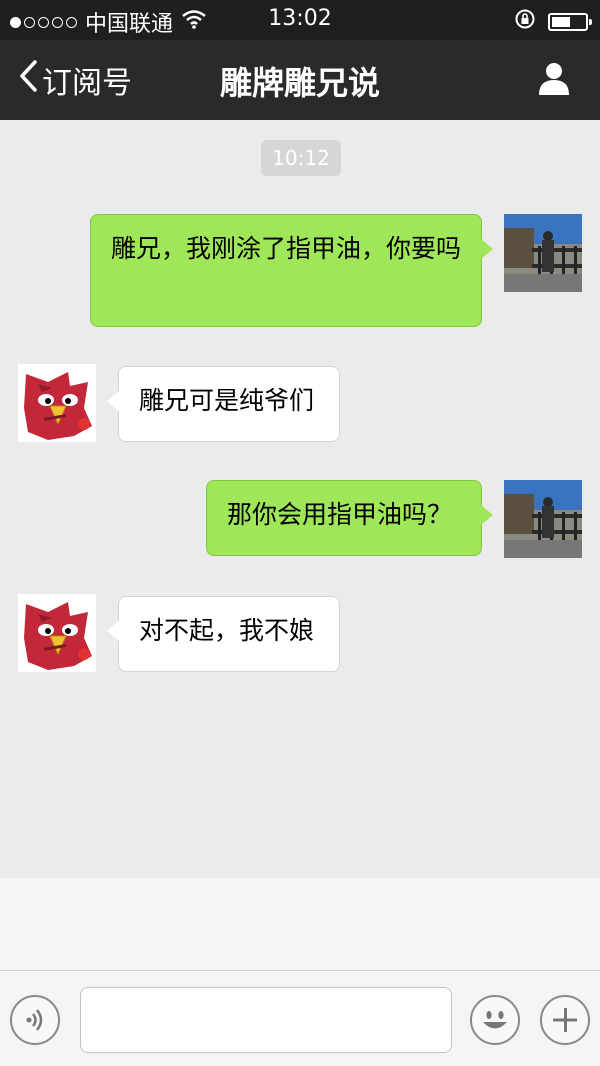  Describe the element at coordinates (495, 1029) in the screenshot. I see `emoji-icon` at that location.